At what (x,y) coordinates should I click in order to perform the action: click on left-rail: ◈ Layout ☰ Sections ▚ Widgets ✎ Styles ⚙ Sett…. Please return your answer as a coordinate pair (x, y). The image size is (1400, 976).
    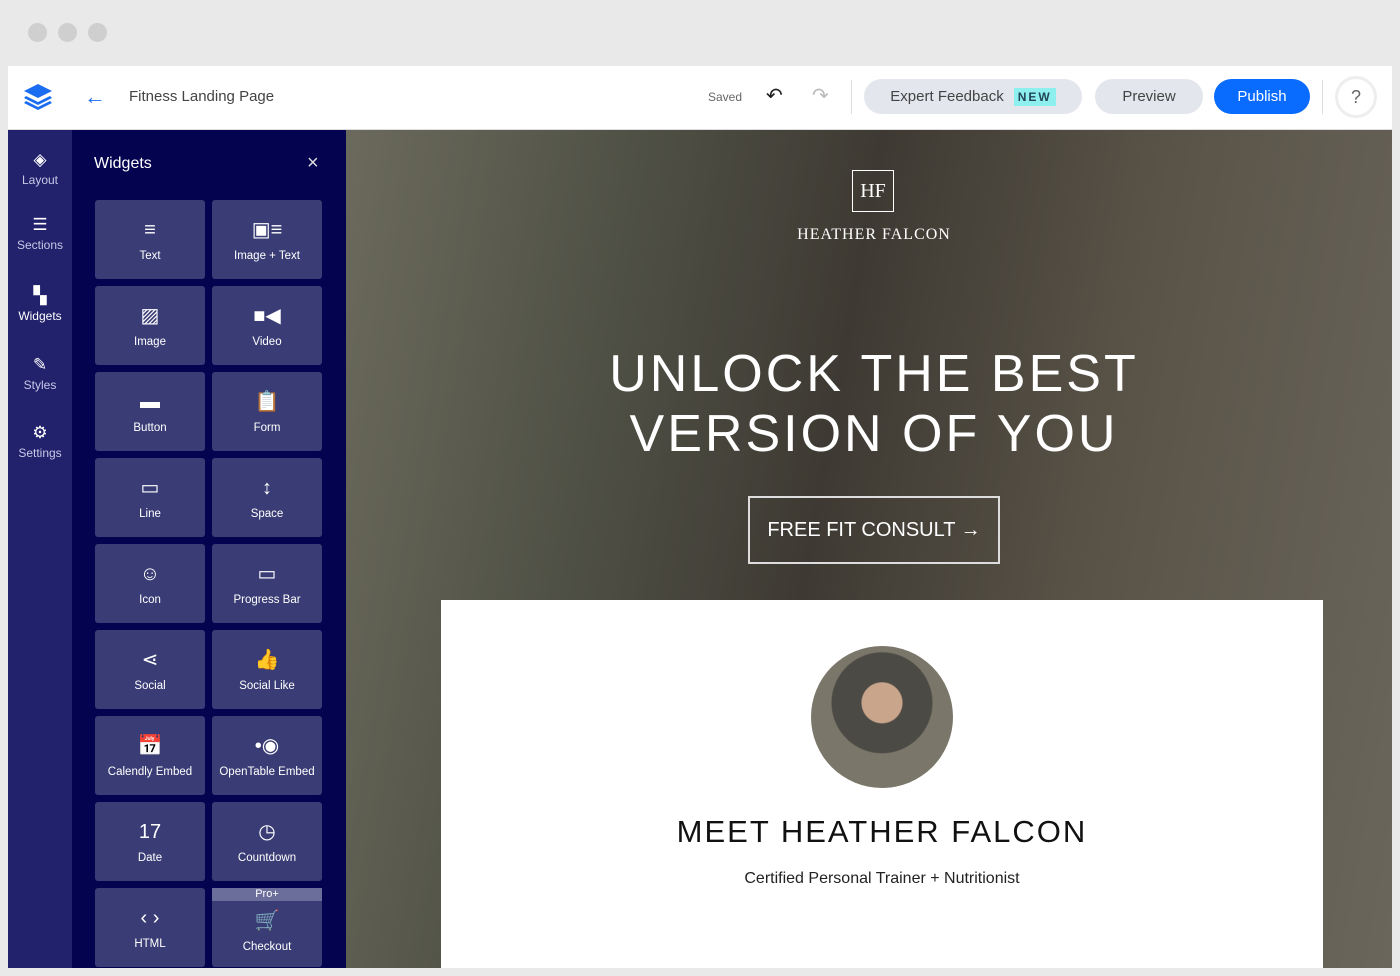
    Looking at the image, I should click on (40, 549).